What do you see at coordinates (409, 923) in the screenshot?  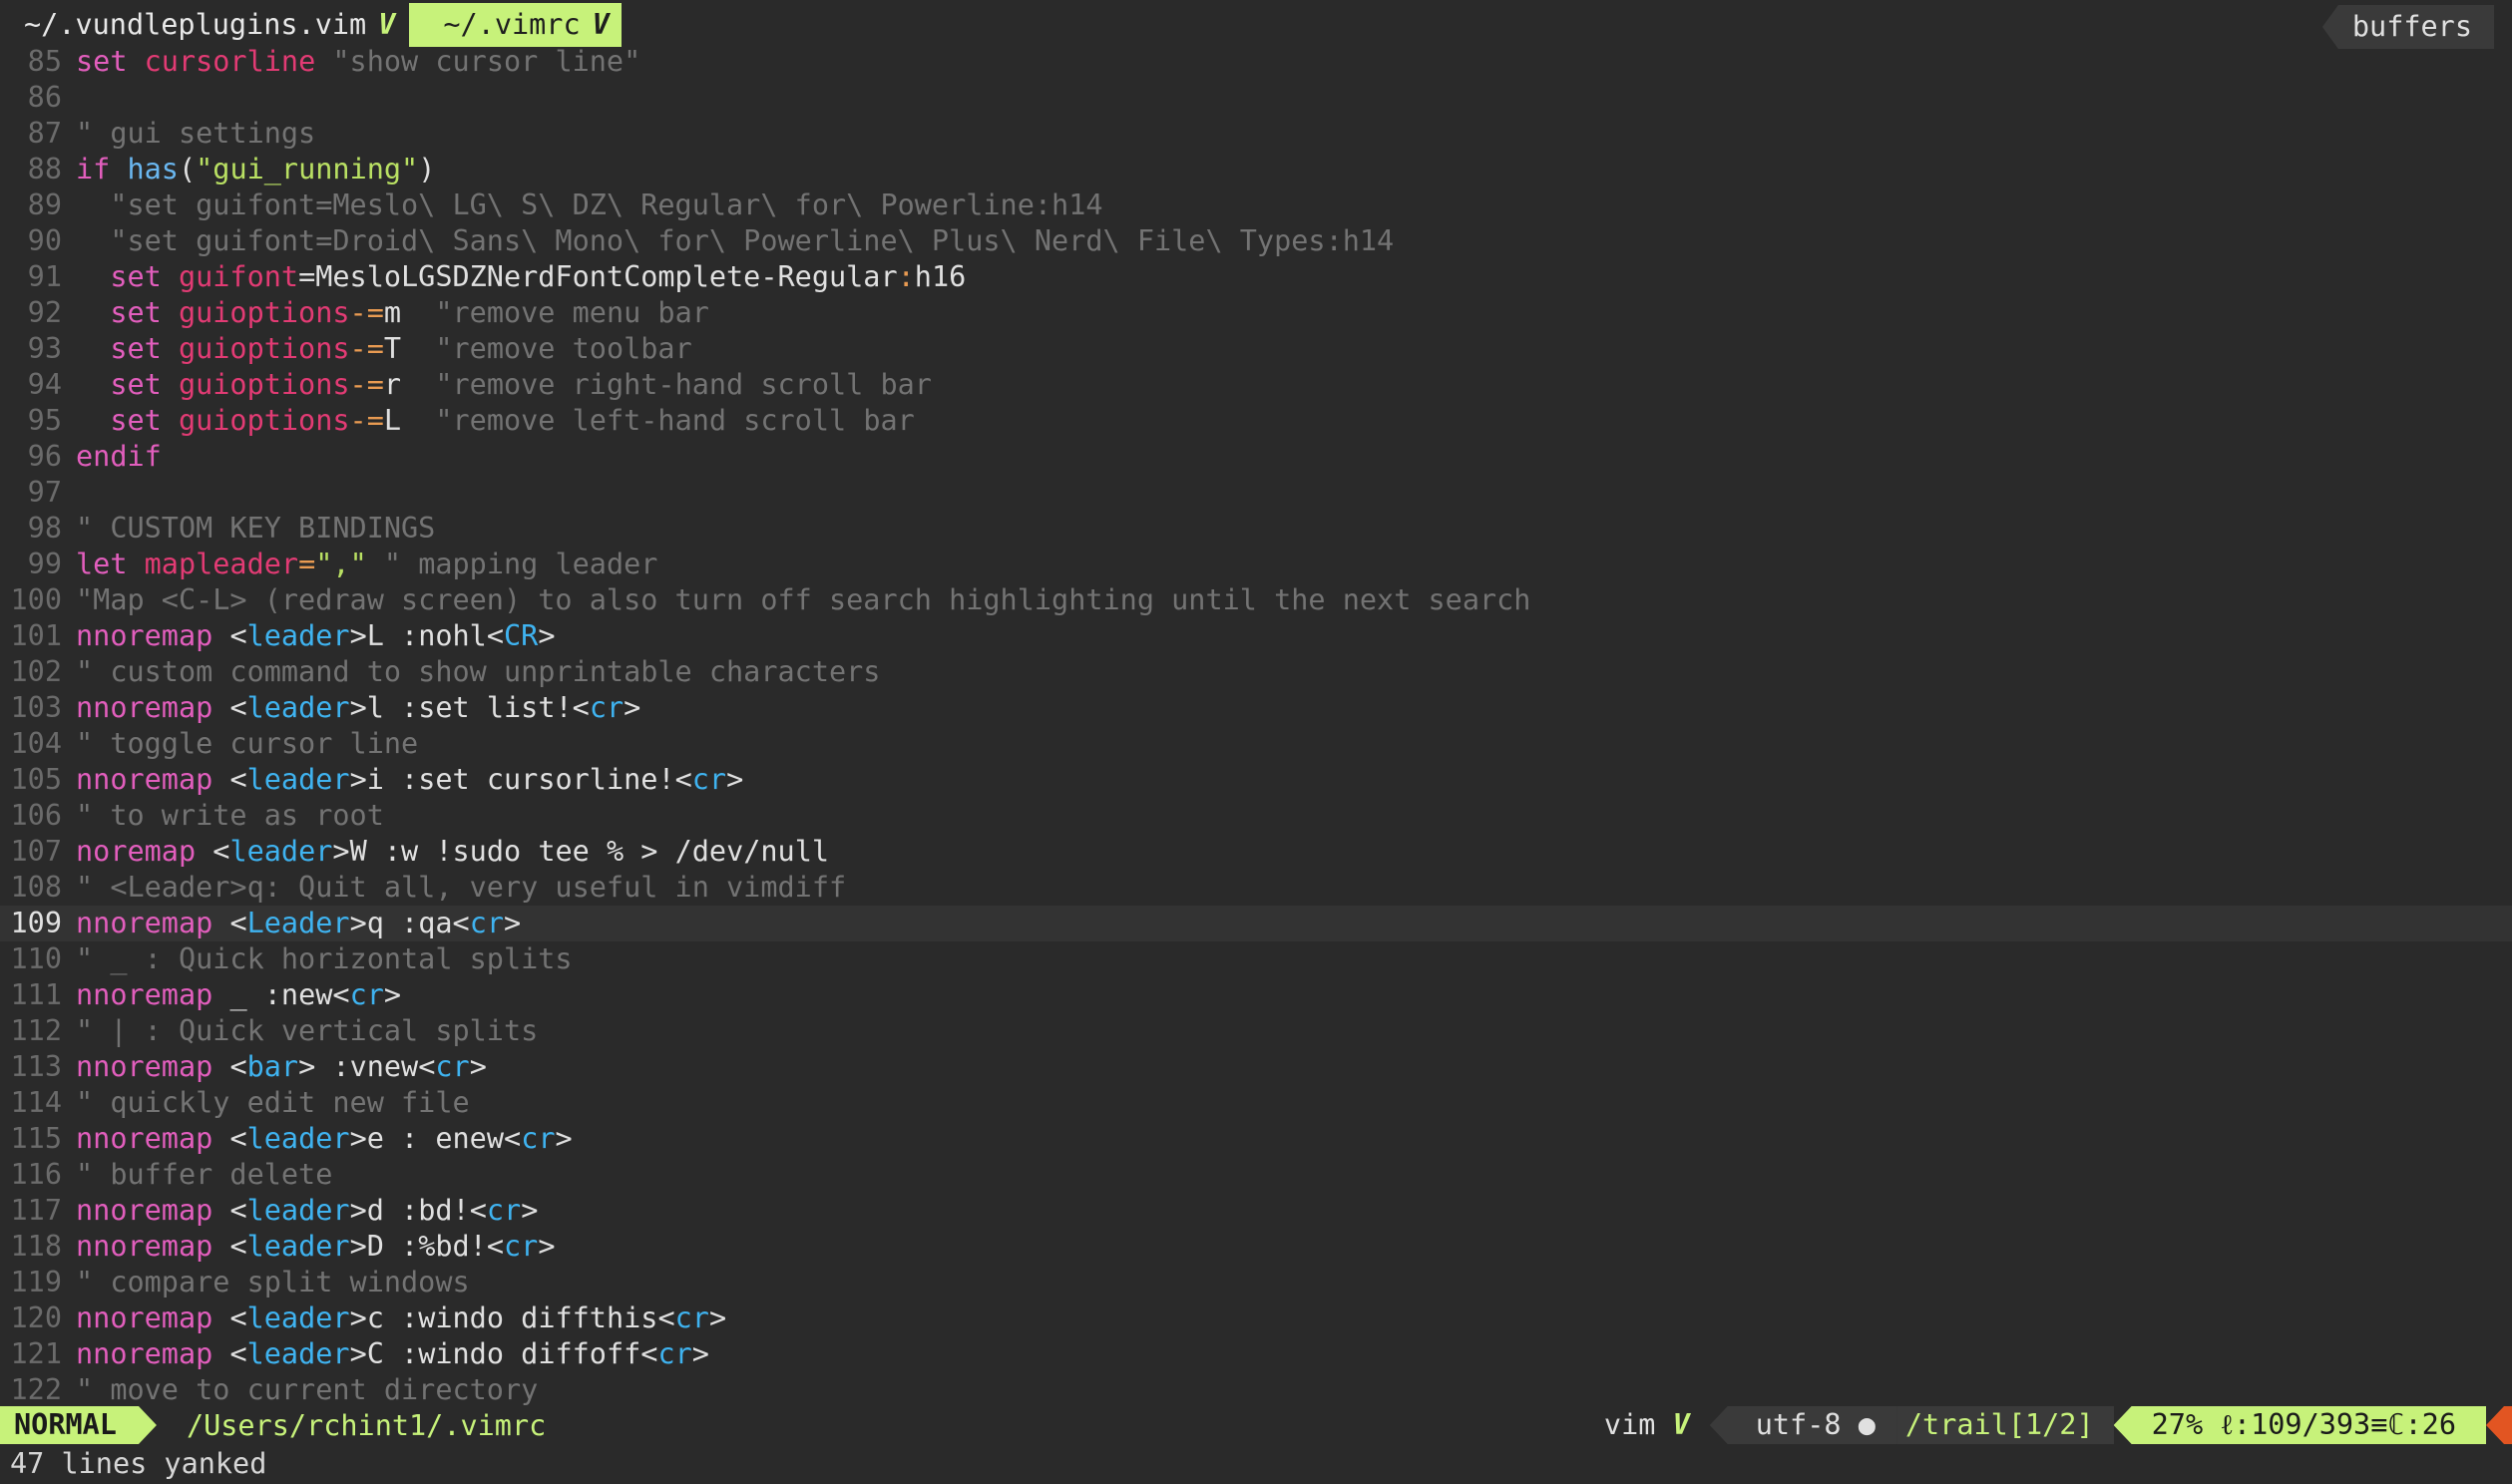 I see `code-token: q :qa` at bounding box center [409, 923].